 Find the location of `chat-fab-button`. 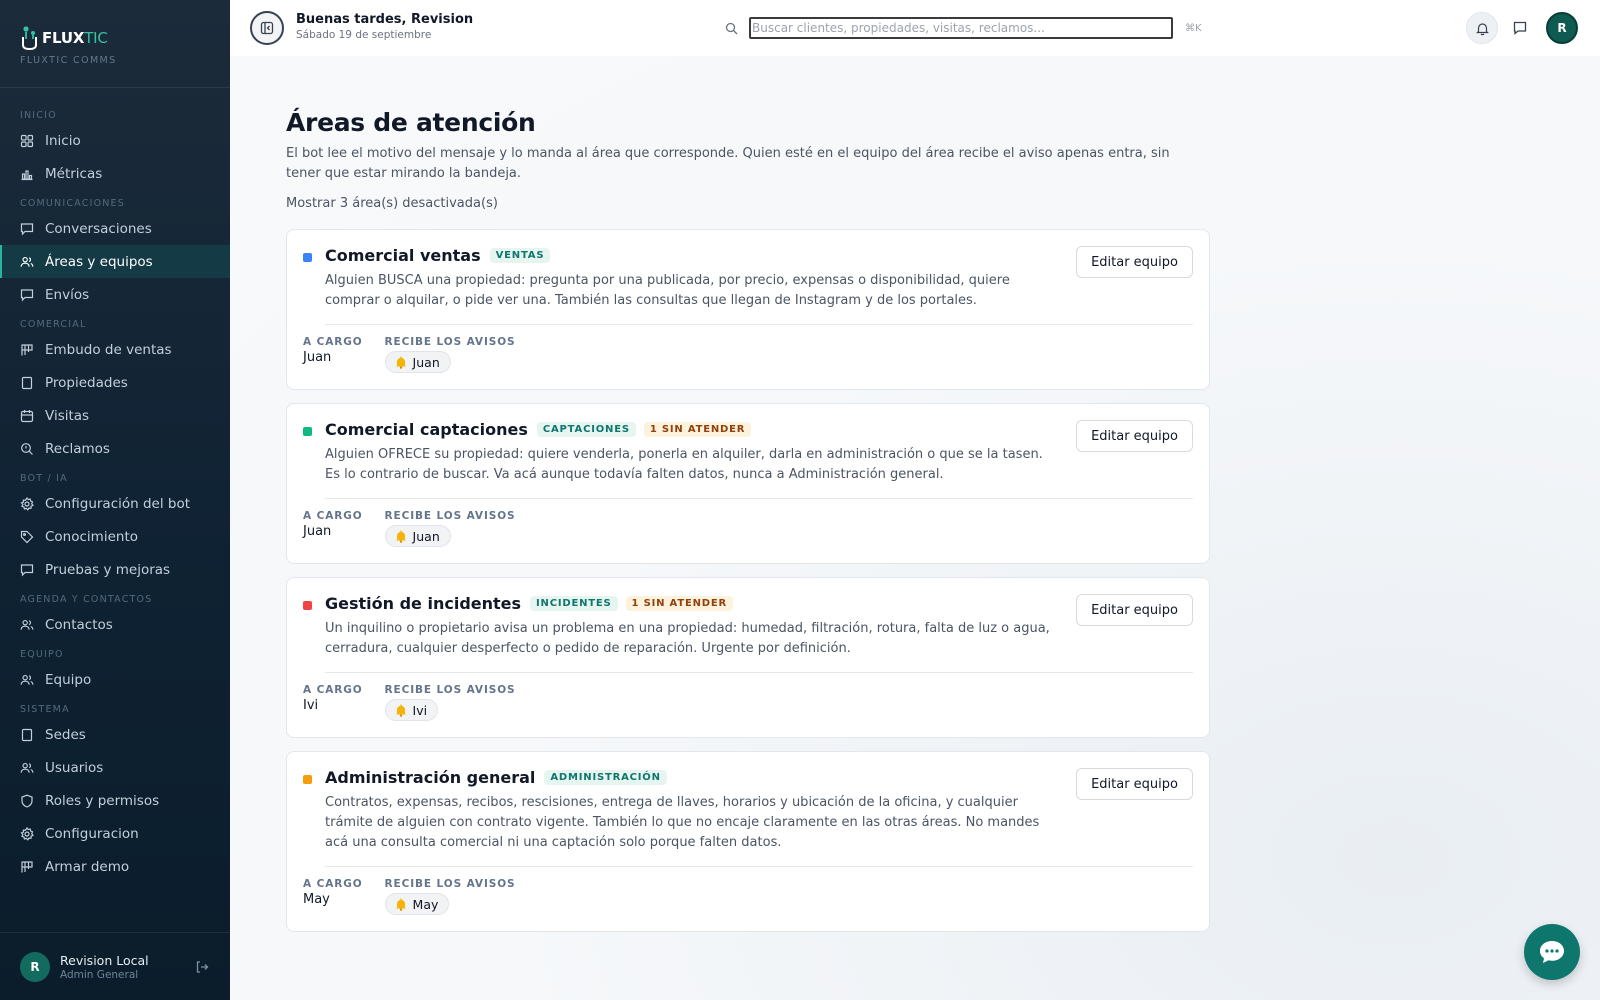

chat-fab-button is located at coordinates (1552, 952).